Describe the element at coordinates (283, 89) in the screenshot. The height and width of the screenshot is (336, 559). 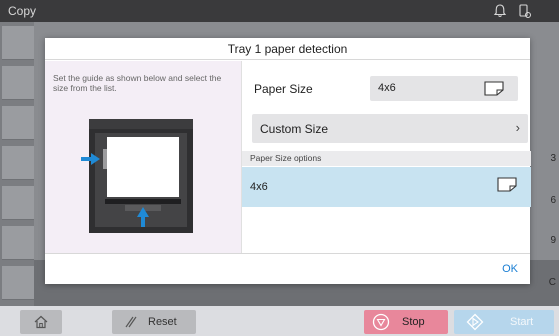
I see `paper-size-label: Paper Size` at that location.